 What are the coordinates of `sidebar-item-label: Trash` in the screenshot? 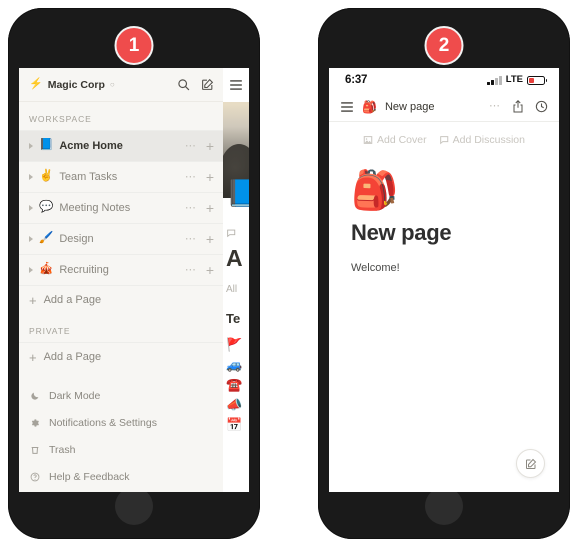 It's located at (62, 449).